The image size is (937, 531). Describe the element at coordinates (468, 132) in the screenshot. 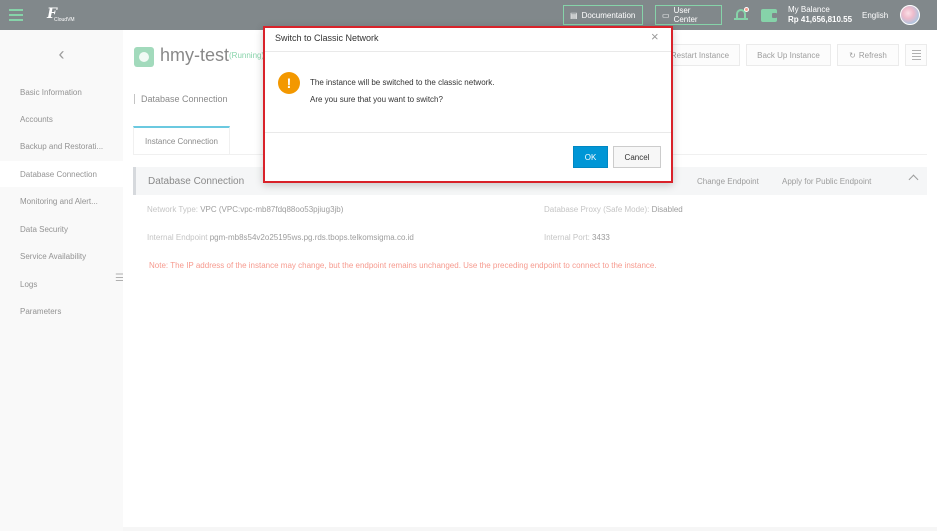

I see `dialog-footer-divider` at that location.